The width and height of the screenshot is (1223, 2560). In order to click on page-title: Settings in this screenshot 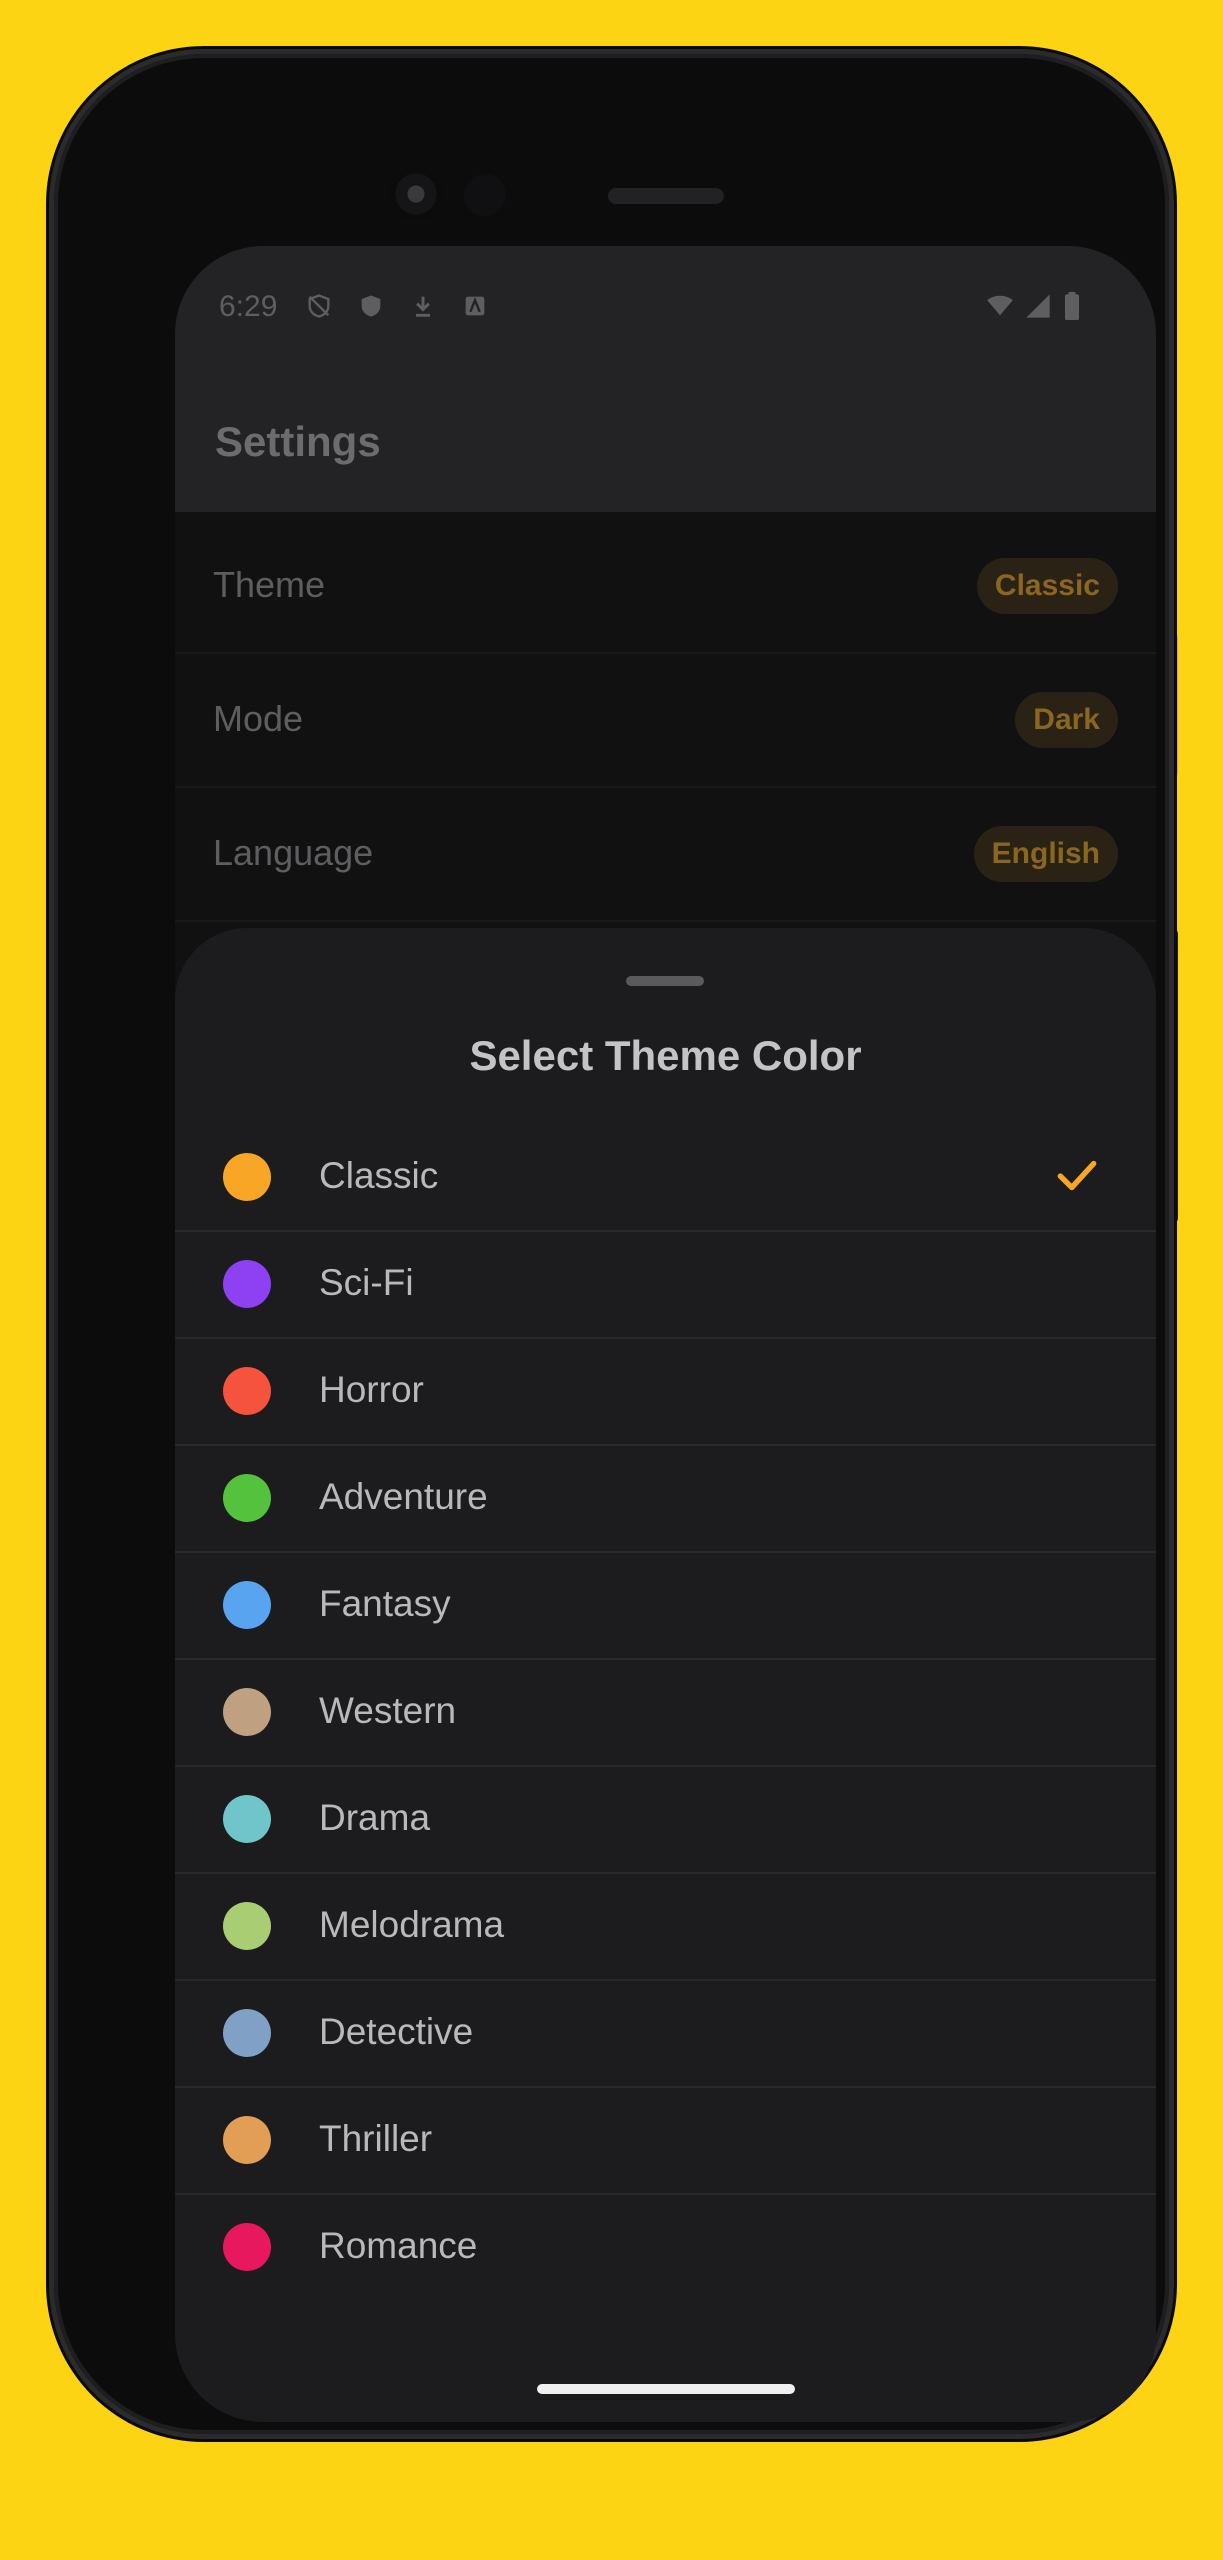, I will do `click(298, 441)`.